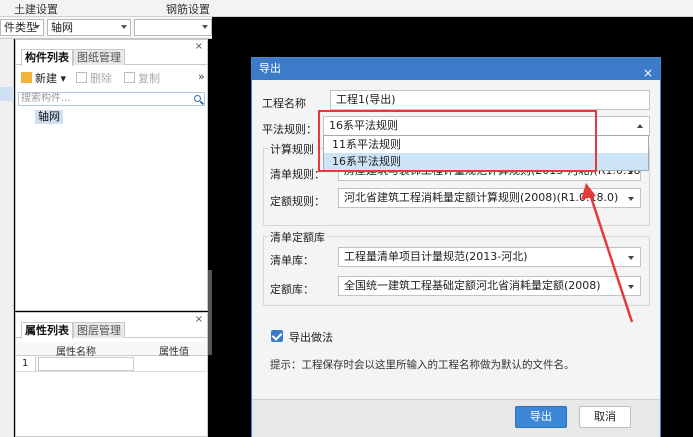 This screenshot has width=693, height=437. What do you see at coordinates (292, 149) in the screenshot?
I see `calc-rules-title: 计算规则` at bounding box center [292, 149].